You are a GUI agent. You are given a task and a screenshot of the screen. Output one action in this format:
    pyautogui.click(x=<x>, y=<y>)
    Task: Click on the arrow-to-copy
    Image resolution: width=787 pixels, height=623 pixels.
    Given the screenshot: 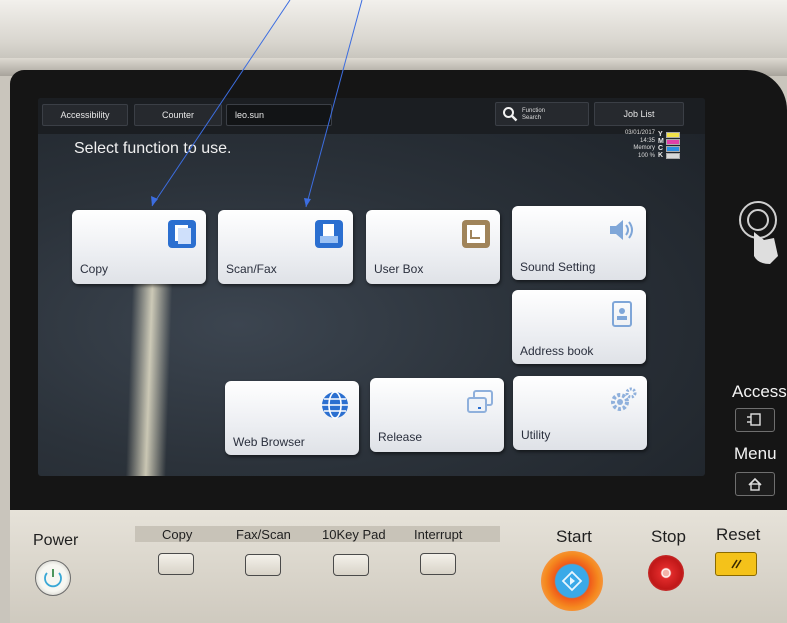 What is the action you would take?
    pyautogui.click(x=221, y=103)
    